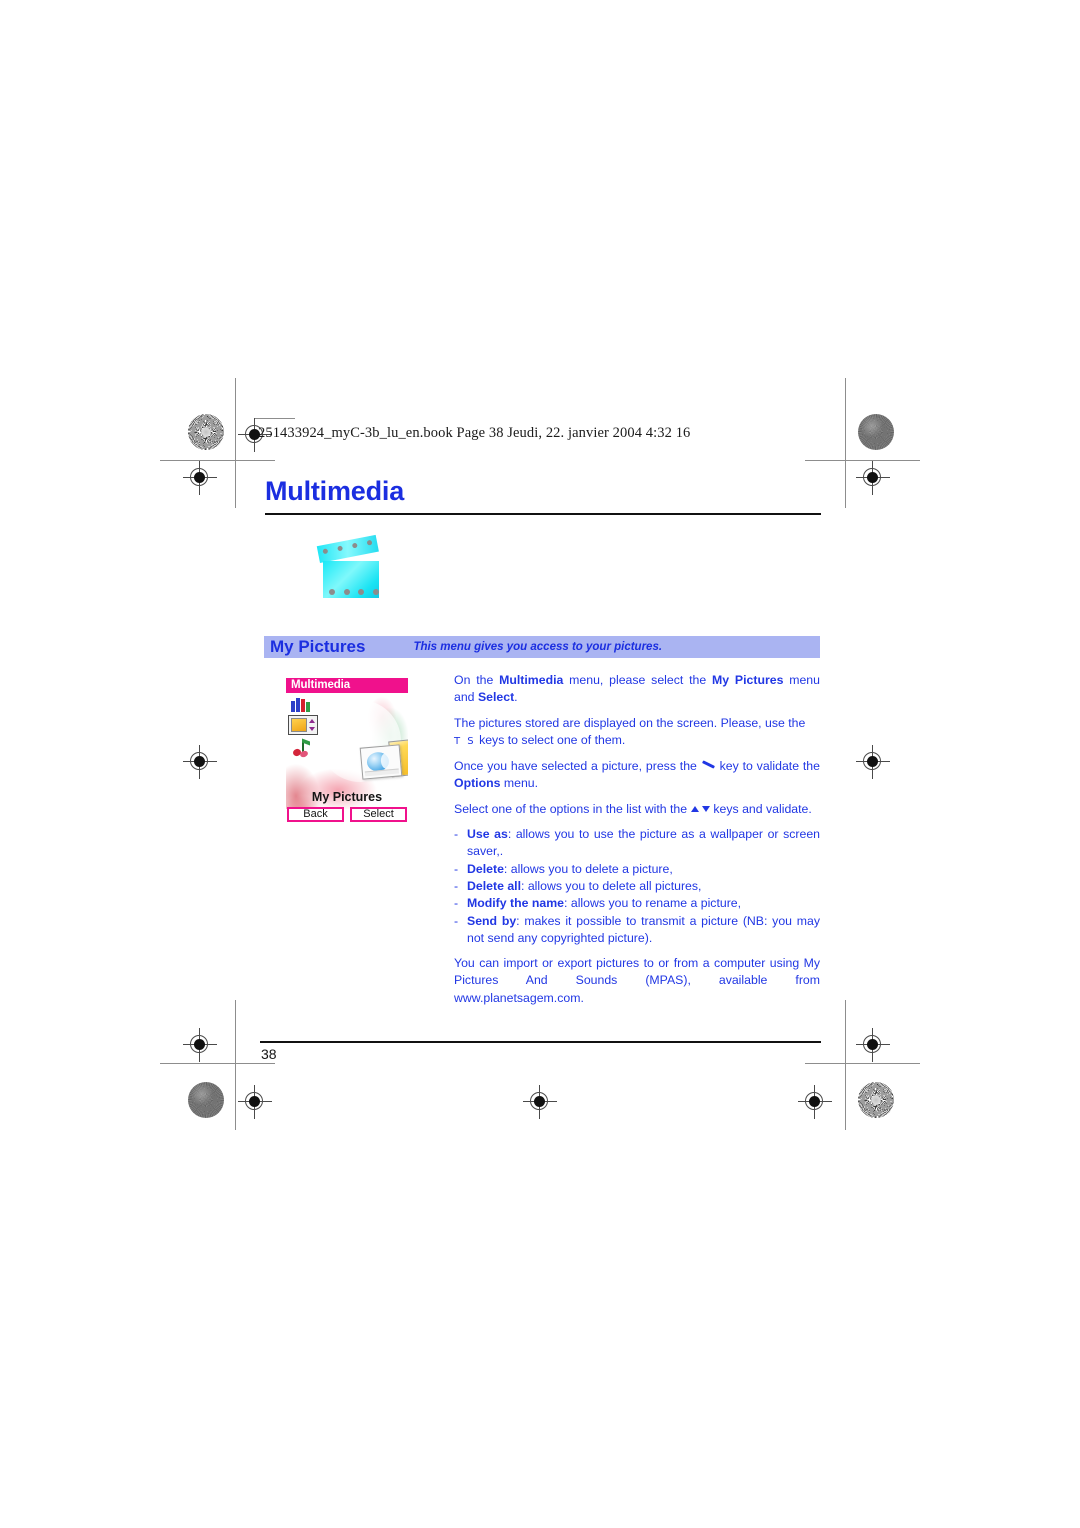 The image size is (1080, 1528). Describe the element at coordinates (235, 1065) in the screenshot. I see `trim-line-left-bottom` at that location.